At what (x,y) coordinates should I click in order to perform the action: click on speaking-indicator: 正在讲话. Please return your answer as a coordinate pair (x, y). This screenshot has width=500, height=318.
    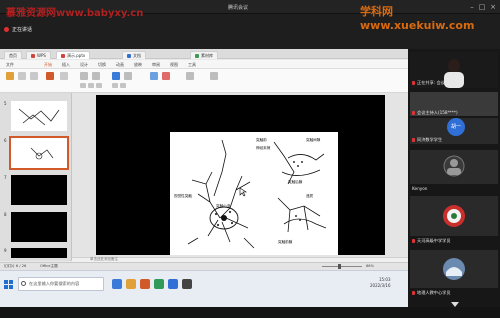
    Looking at the image, I should click on (18, 29).